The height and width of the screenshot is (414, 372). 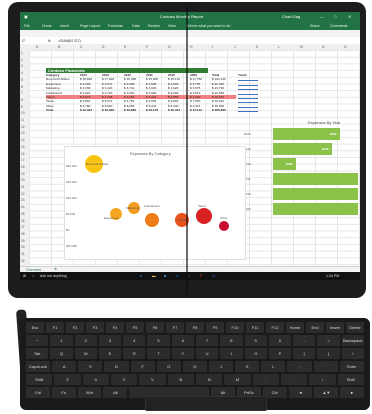 What do you see at coordinates (86, 110) in the screenshot?
I see `table-cell: $ 42,324` at bounding box center [86, 110].